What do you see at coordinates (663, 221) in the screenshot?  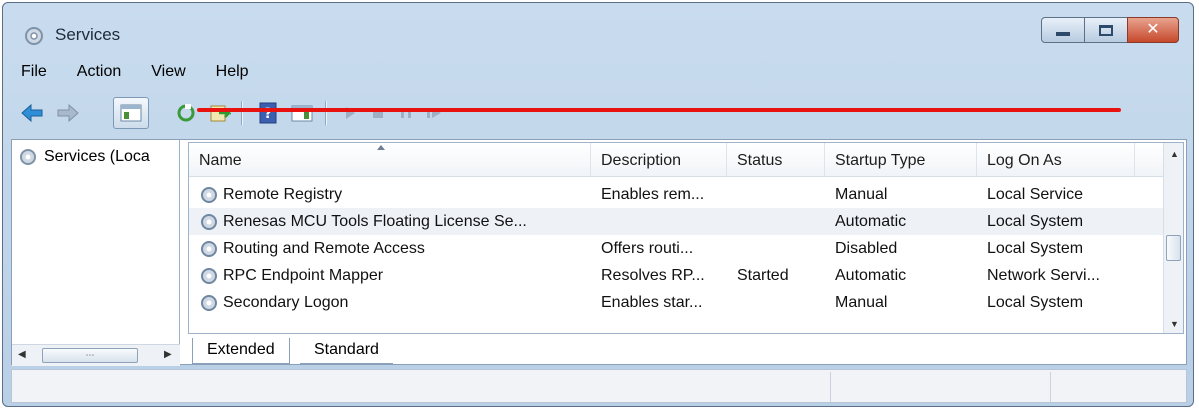 I see `service-description` at bounding box center [663, 221].